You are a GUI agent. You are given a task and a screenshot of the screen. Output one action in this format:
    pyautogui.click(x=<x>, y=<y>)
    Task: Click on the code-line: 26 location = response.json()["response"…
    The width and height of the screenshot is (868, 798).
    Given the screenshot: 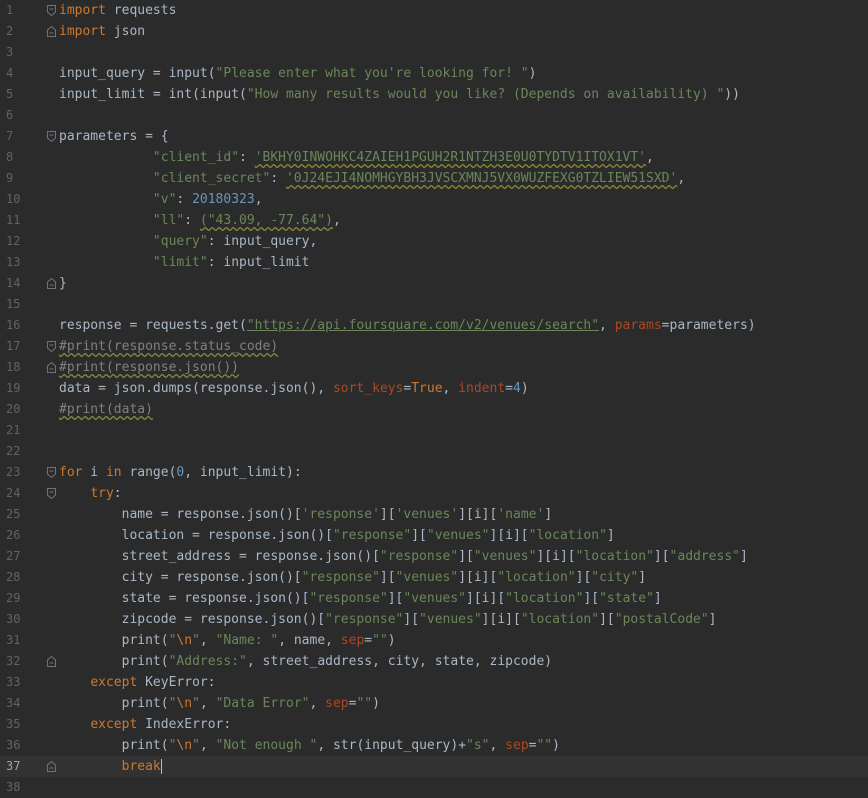 What is the action you would take?
    pyautogui.click(x=434, y=535)
    